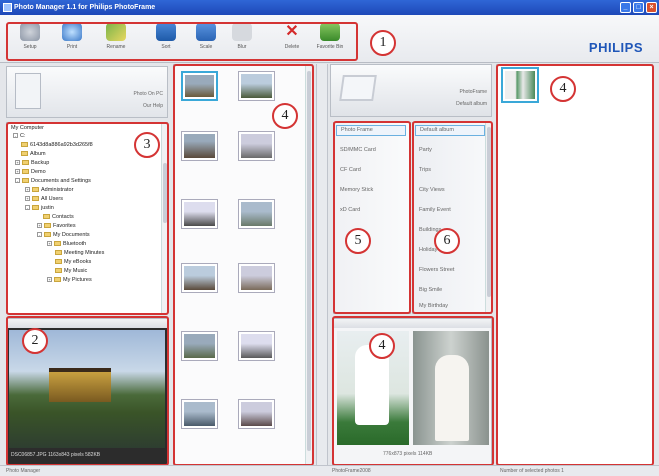 This screenshot has width=659, height=476. I want to click on marker-4a: 4, so click(285, 116).